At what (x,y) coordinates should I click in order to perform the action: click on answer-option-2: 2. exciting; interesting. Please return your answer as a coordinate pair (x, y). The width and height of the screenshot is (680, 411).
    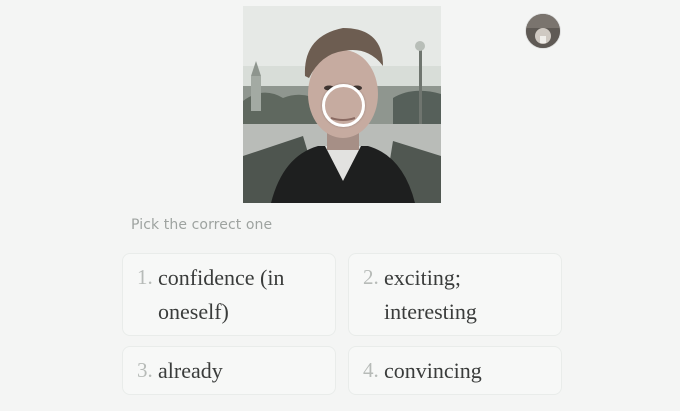
    Looking at the image, I should click on (455, 294).